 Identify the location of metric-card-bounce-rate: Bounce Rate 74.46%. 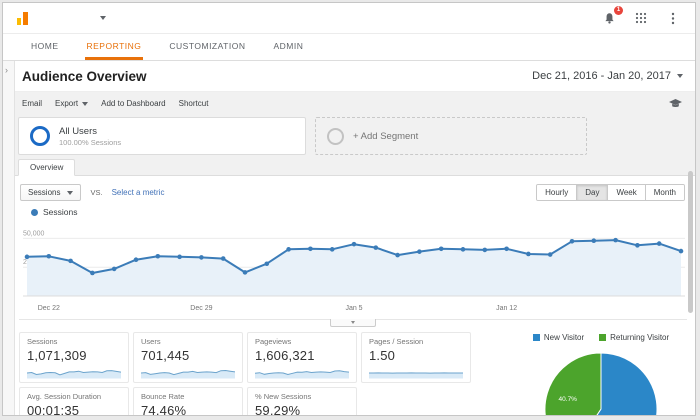
(188, 401).